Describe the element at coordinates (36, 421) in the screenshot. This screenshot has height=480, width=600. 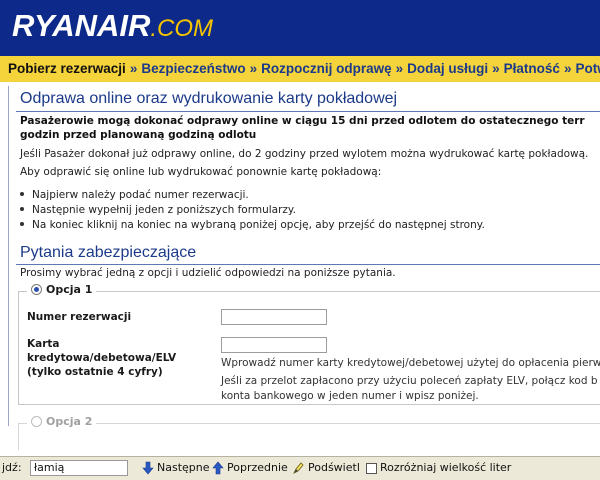
I see `option-2-radio` at that location.